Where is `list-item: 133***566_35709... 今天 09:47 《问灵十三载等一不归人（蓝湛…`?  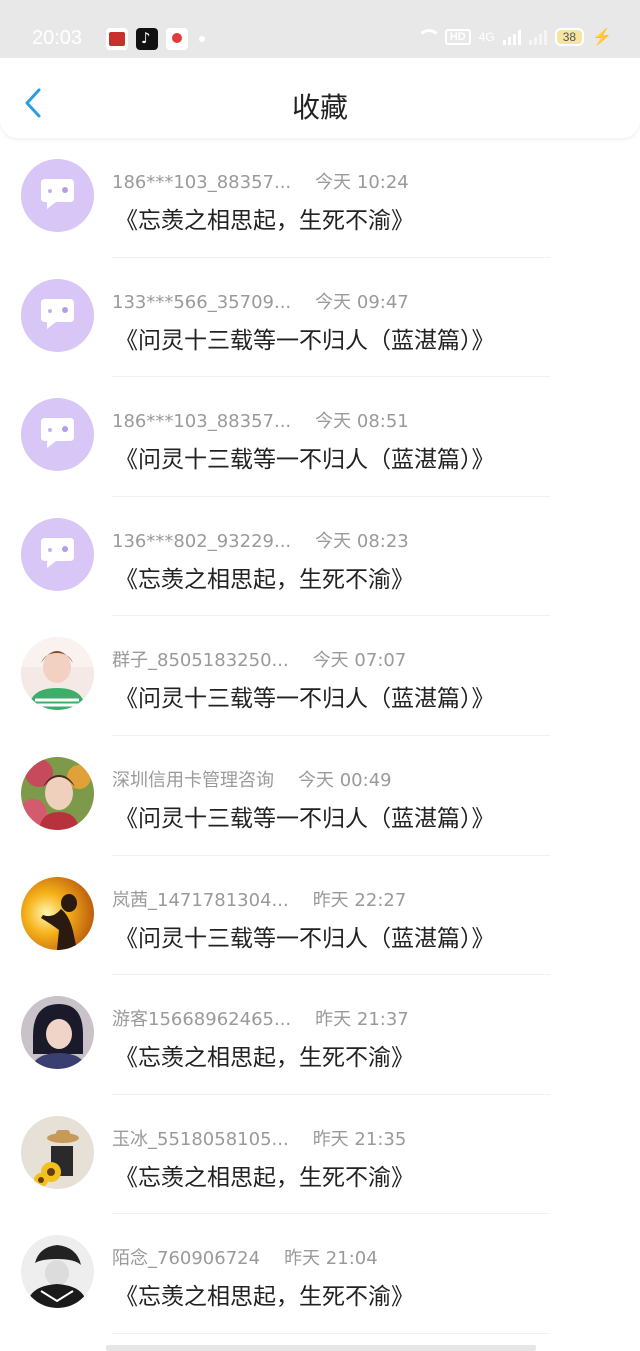
list-item: 133***566_35709... 今天 09:47 《问灵十三载等一不归人（蓝湛… is located at coordinates (320, 318).